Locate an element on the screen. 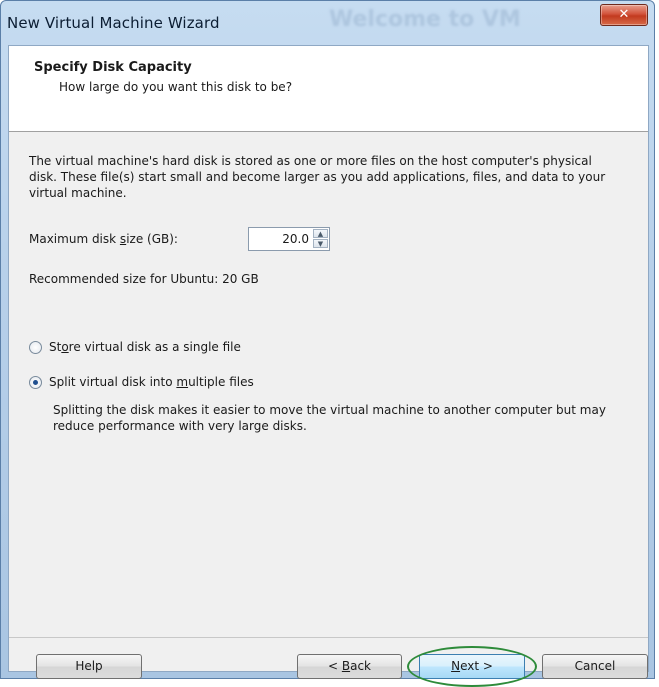 The height and width of the screenshot is (687, 659). label-text: ext > is located at coordinates (476, 666).